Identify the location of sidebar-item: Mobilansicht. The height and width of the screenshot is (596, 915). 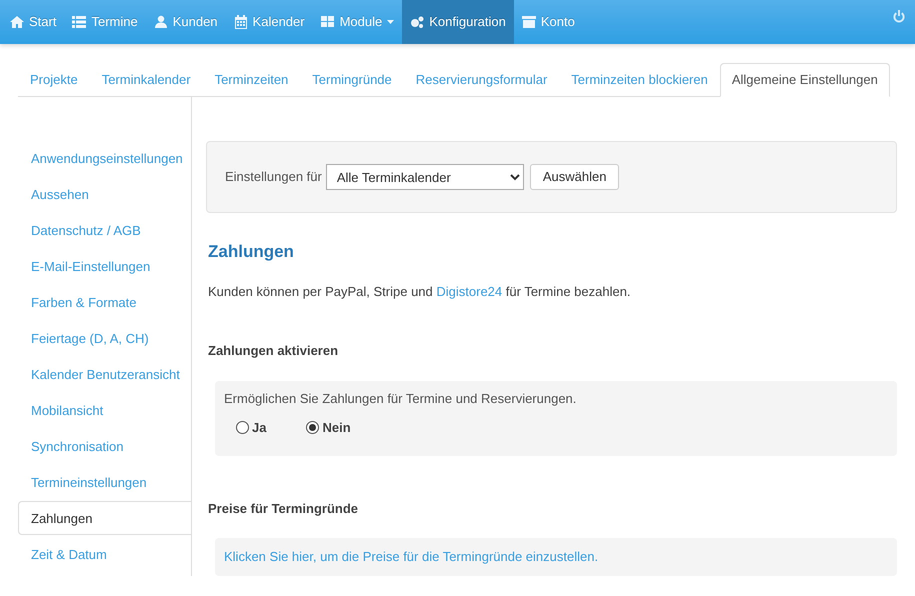
(104, 410).